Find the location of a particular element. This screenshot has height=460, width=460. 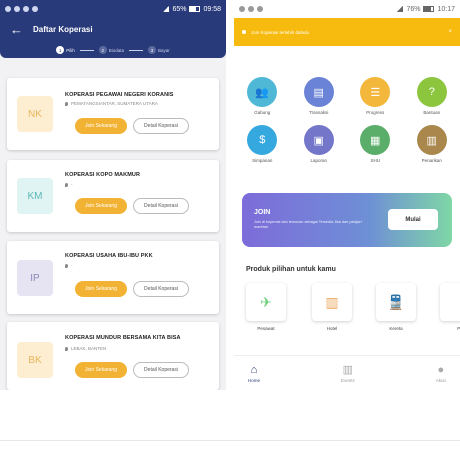

events-icon: ▥ is located at coordinates (348, 370).